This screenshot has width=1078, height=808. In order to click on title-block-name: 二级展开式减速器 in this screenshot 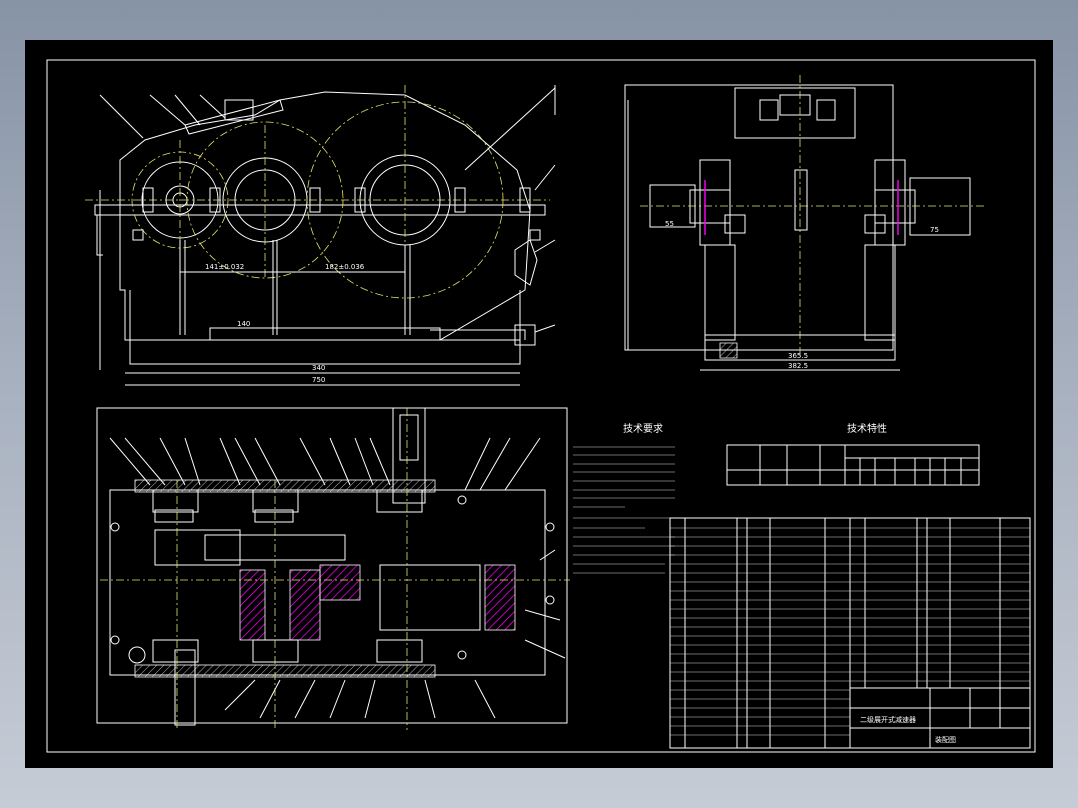, I will do `click(888, 719)`.